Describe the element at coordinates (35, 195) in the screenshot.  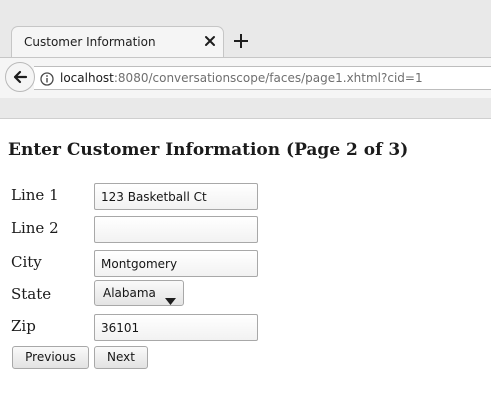
I see `line1-label: Line 1` at that location.